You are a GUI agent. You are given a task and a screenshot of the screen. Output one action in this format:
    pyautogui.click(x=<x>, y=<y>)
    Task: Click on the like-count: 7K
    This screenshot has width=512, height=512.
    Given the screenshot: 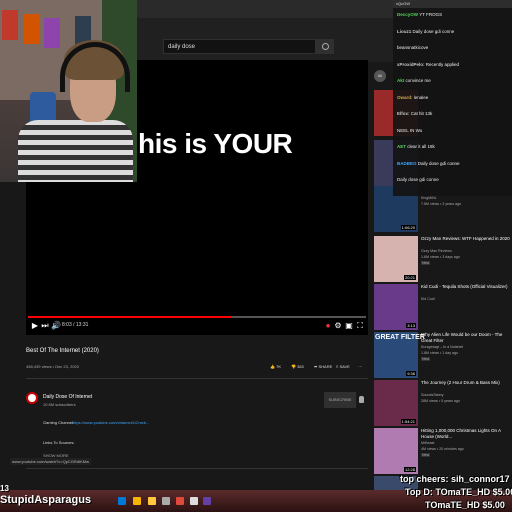 What is the action you would take?
    pyautogui.click(x=278, y=366)
    